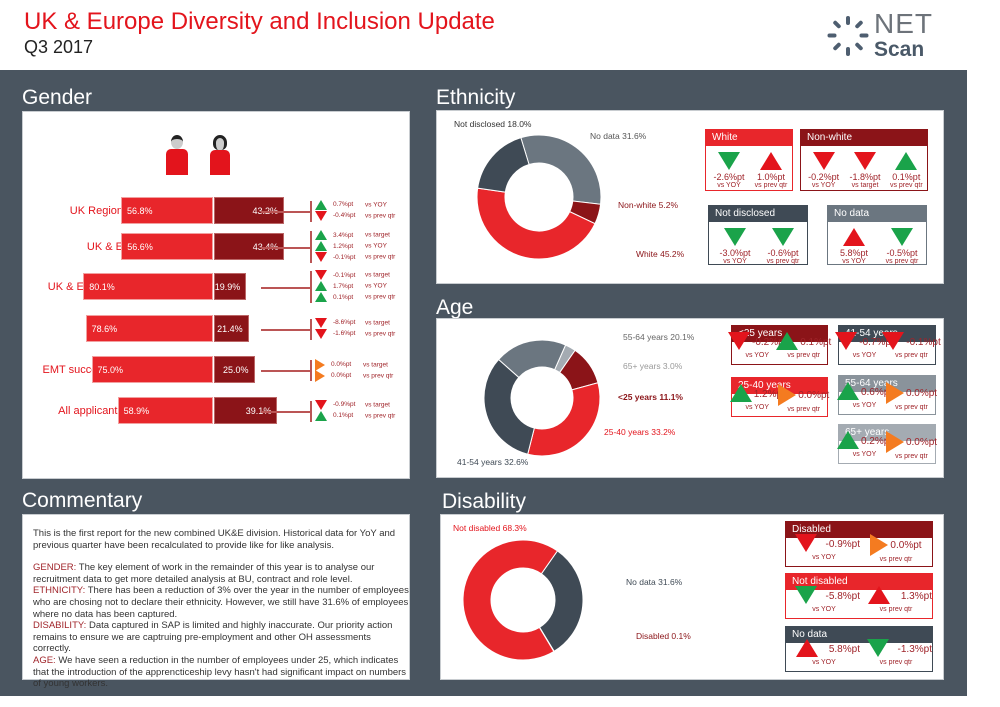  Describe the element at coordinates (484, 501) in the screenshot. I see `disability-heading: Disability` at that location.